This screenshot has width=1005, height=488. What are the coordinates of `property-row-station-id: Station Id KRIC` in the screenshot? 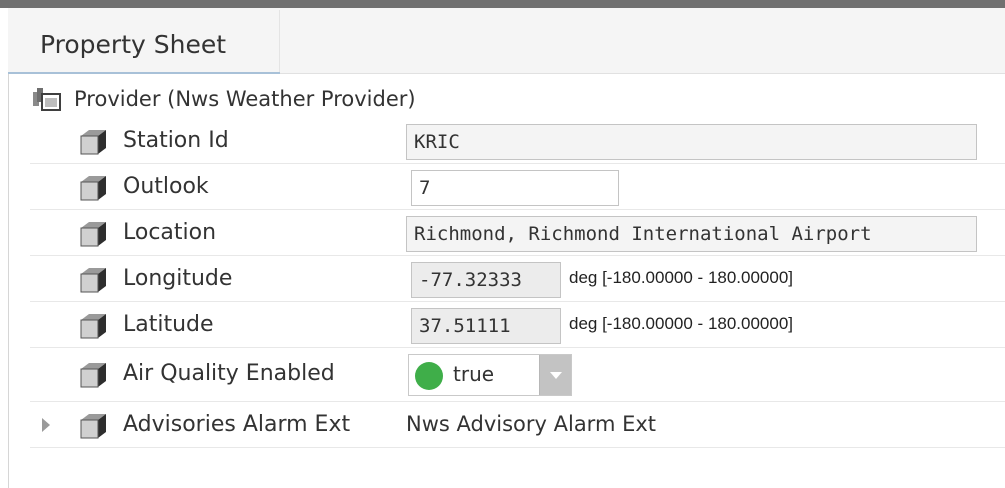 It's located at (517, 141).